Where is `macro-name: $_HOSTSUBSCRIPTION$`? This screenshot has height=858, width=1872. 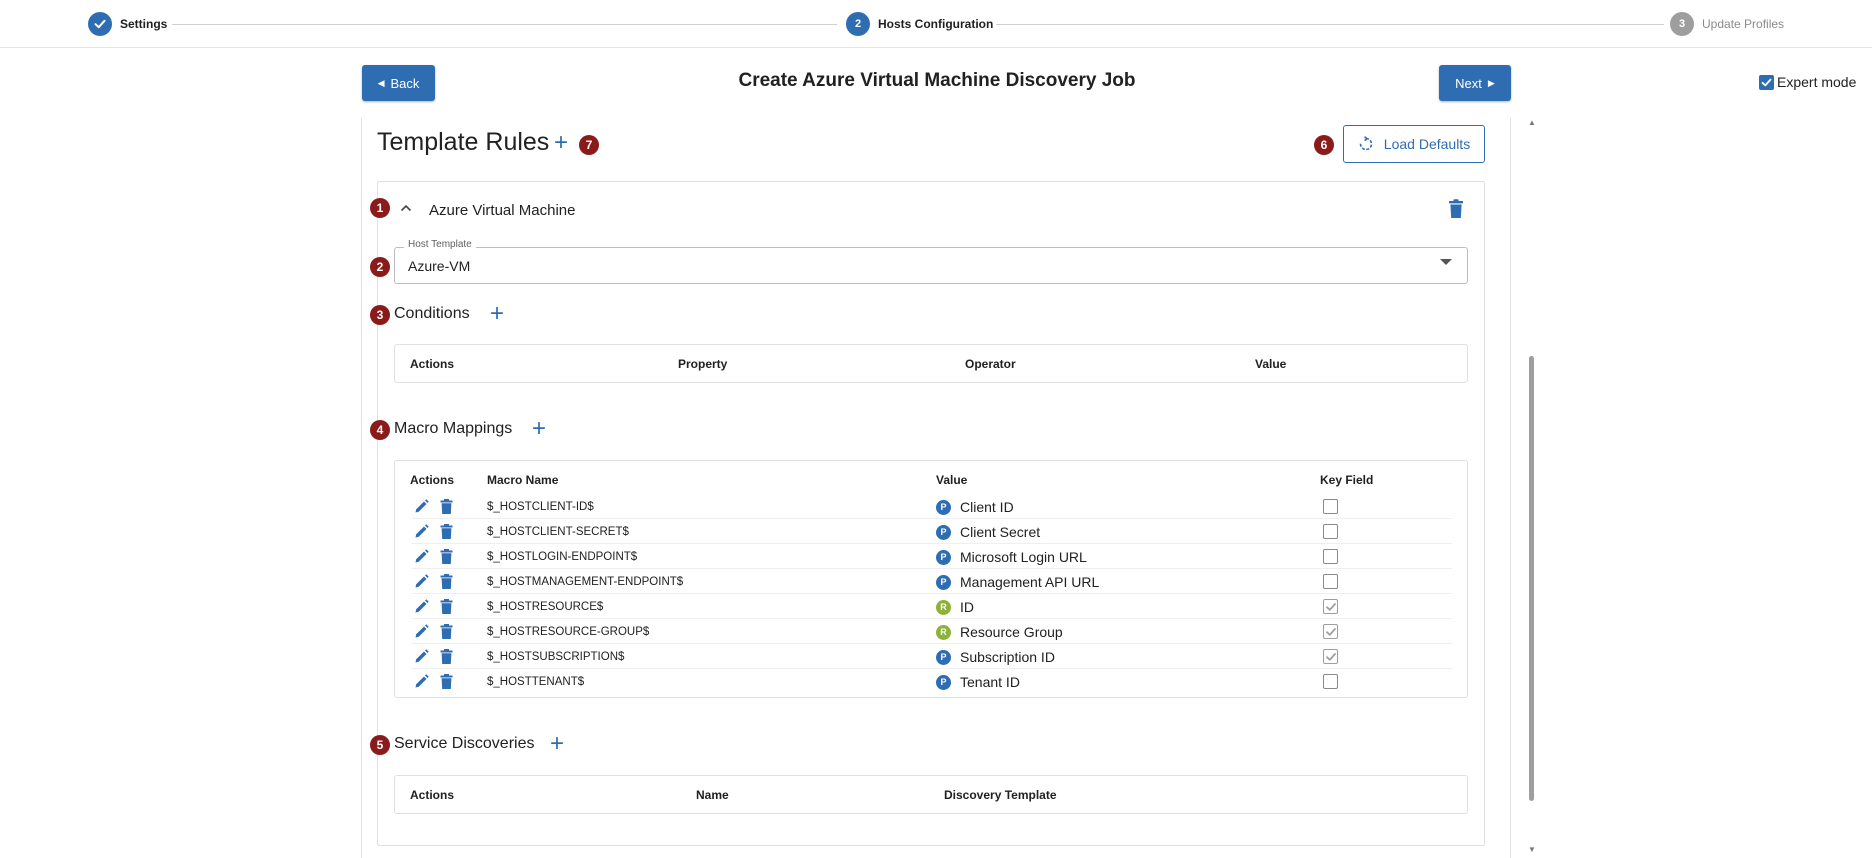 macro-name: $_HOSTSUBSCRIPTION$ is located at coordinates (556, 657).